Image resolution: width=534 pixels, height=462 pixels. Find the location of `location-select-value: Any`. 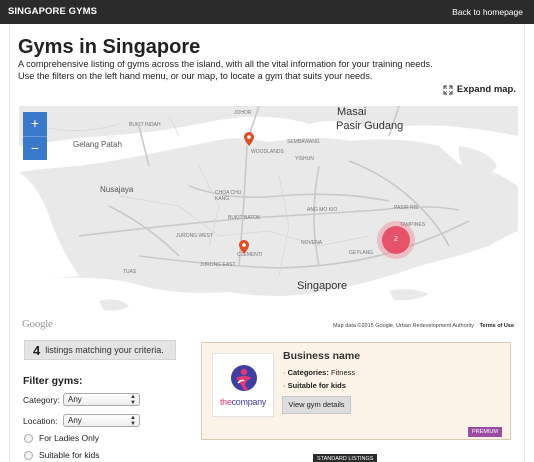

location-select-value: Any is located at coordinates (75, 420).